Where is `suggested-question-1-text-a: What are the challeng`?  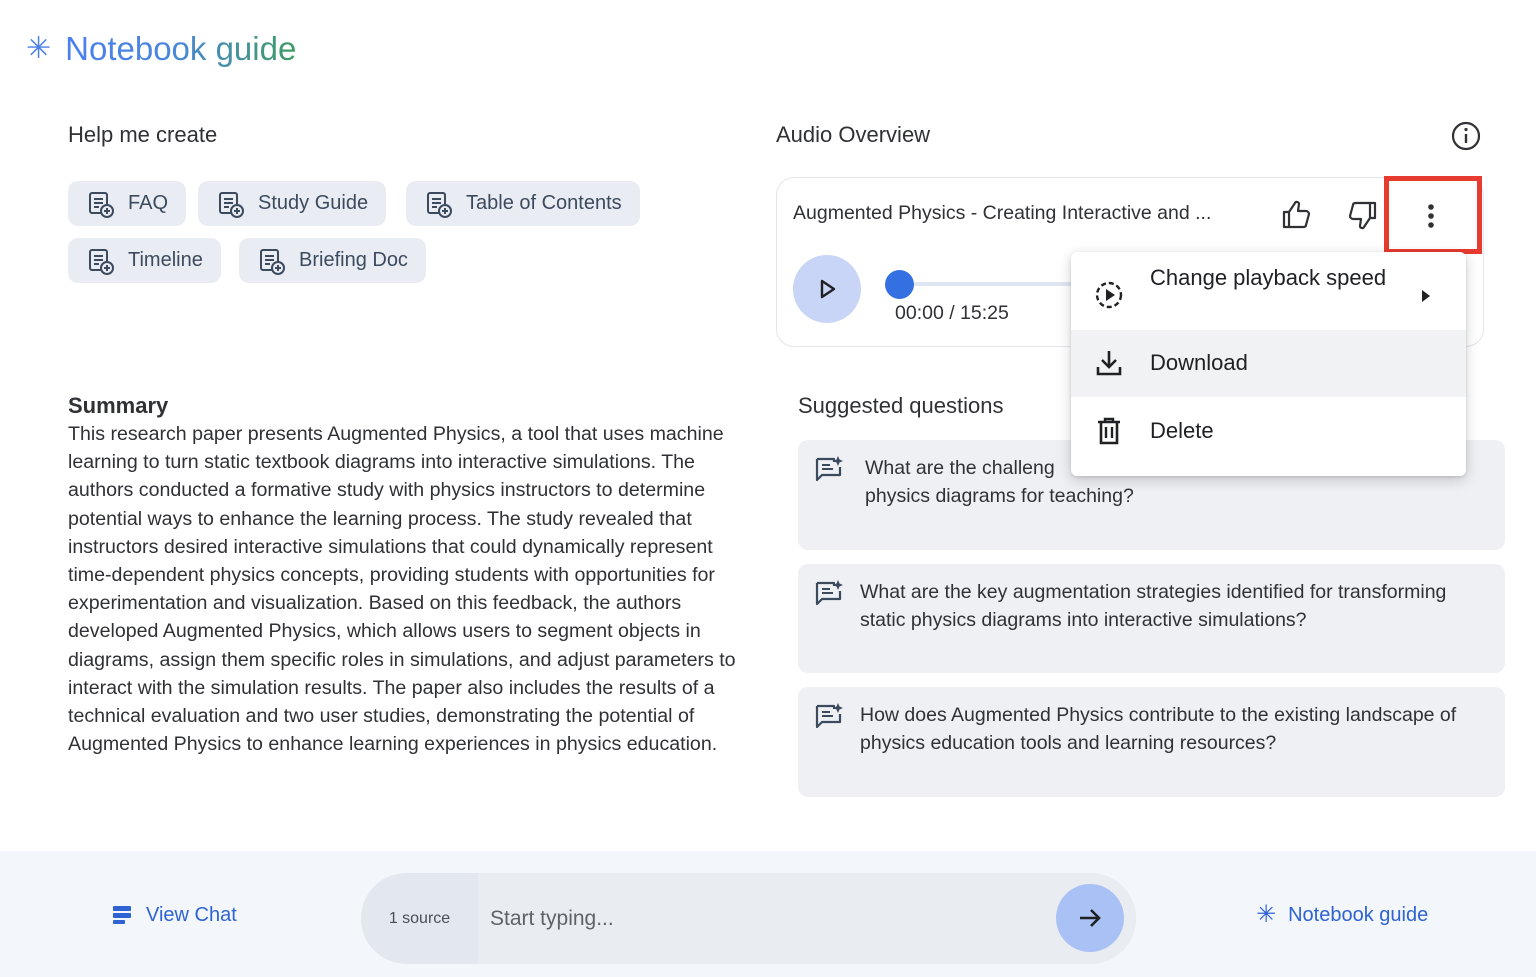
suggested-question-1-text-a: What are the challeng is located at coordinates (960, 468).